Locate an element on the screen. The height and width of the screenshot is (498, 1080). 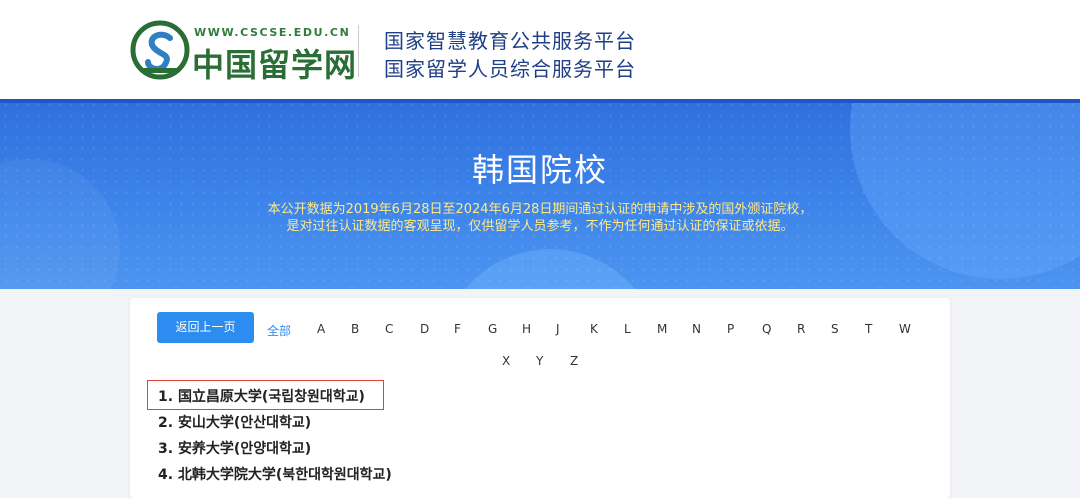
platform-title-1: 国家智慧教育公共服务平台 is located at coordinates (510, 41).